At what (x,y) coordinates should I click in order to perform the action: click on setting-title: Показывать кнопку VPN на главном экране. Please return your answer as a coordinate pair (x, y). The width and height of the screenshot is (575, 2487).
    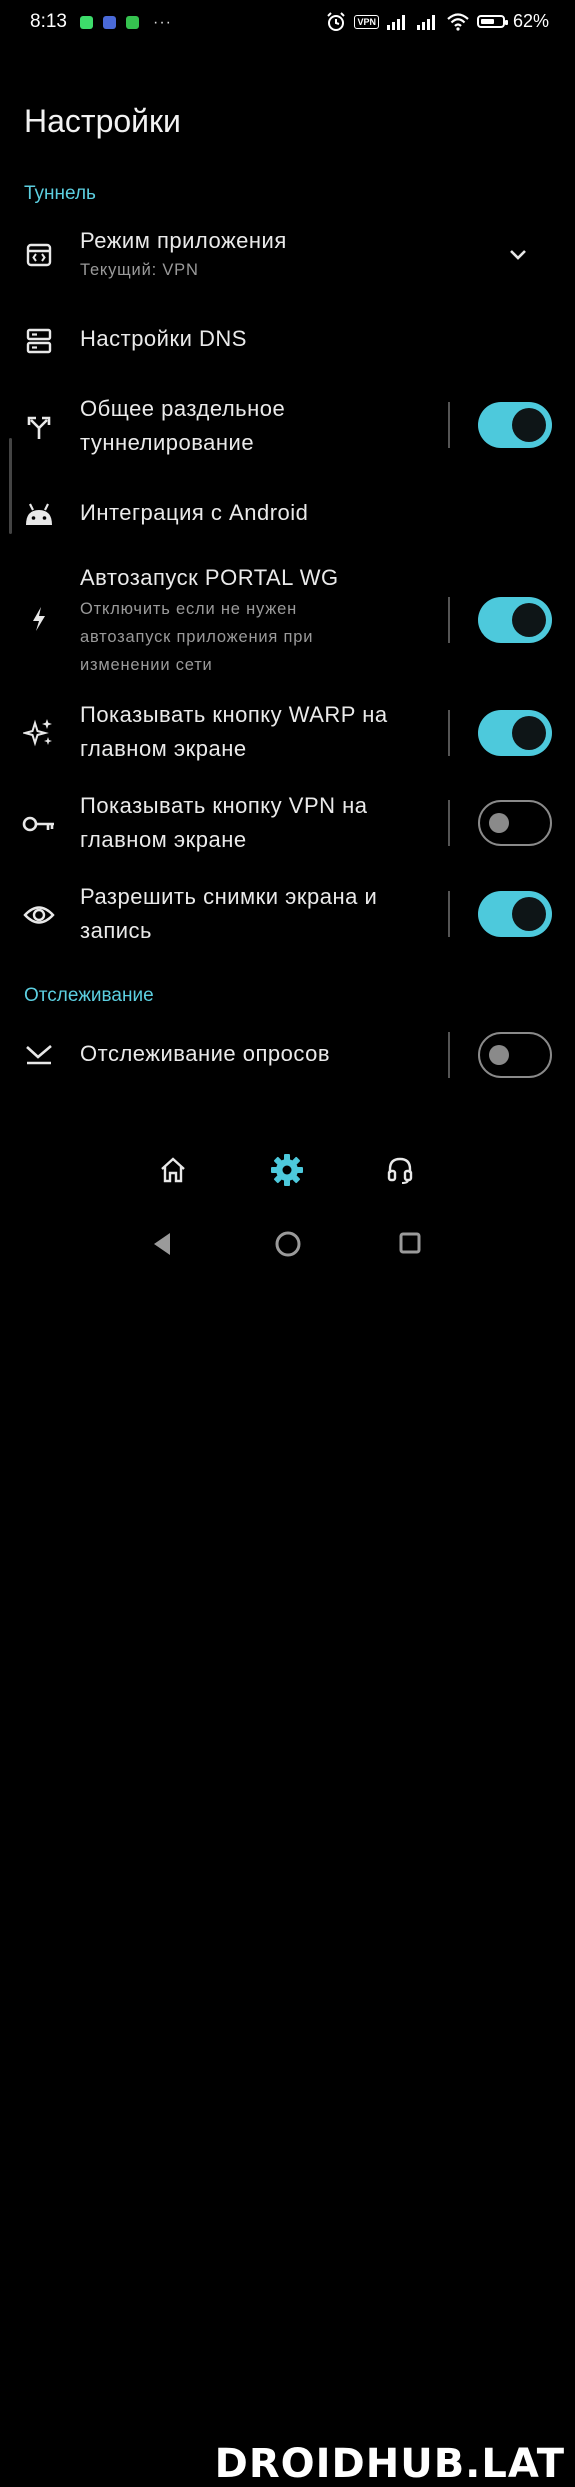
    Looking at the image, I should click on (224, 822).